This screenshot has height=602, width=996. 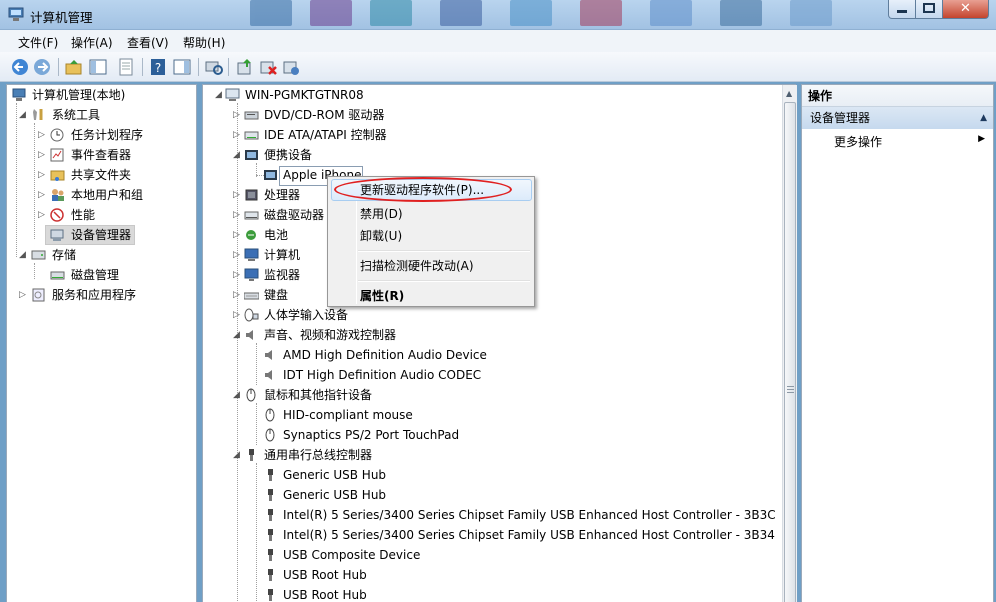 I want to click on toolbar: ?, so click(x=498, y=67).